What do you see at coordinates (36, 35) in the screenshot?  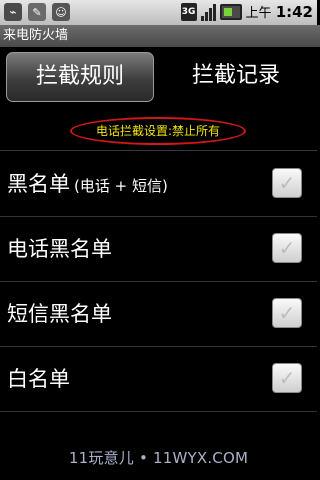 I see `app-title: 来电防火墙` at bounding box center [36, 35].